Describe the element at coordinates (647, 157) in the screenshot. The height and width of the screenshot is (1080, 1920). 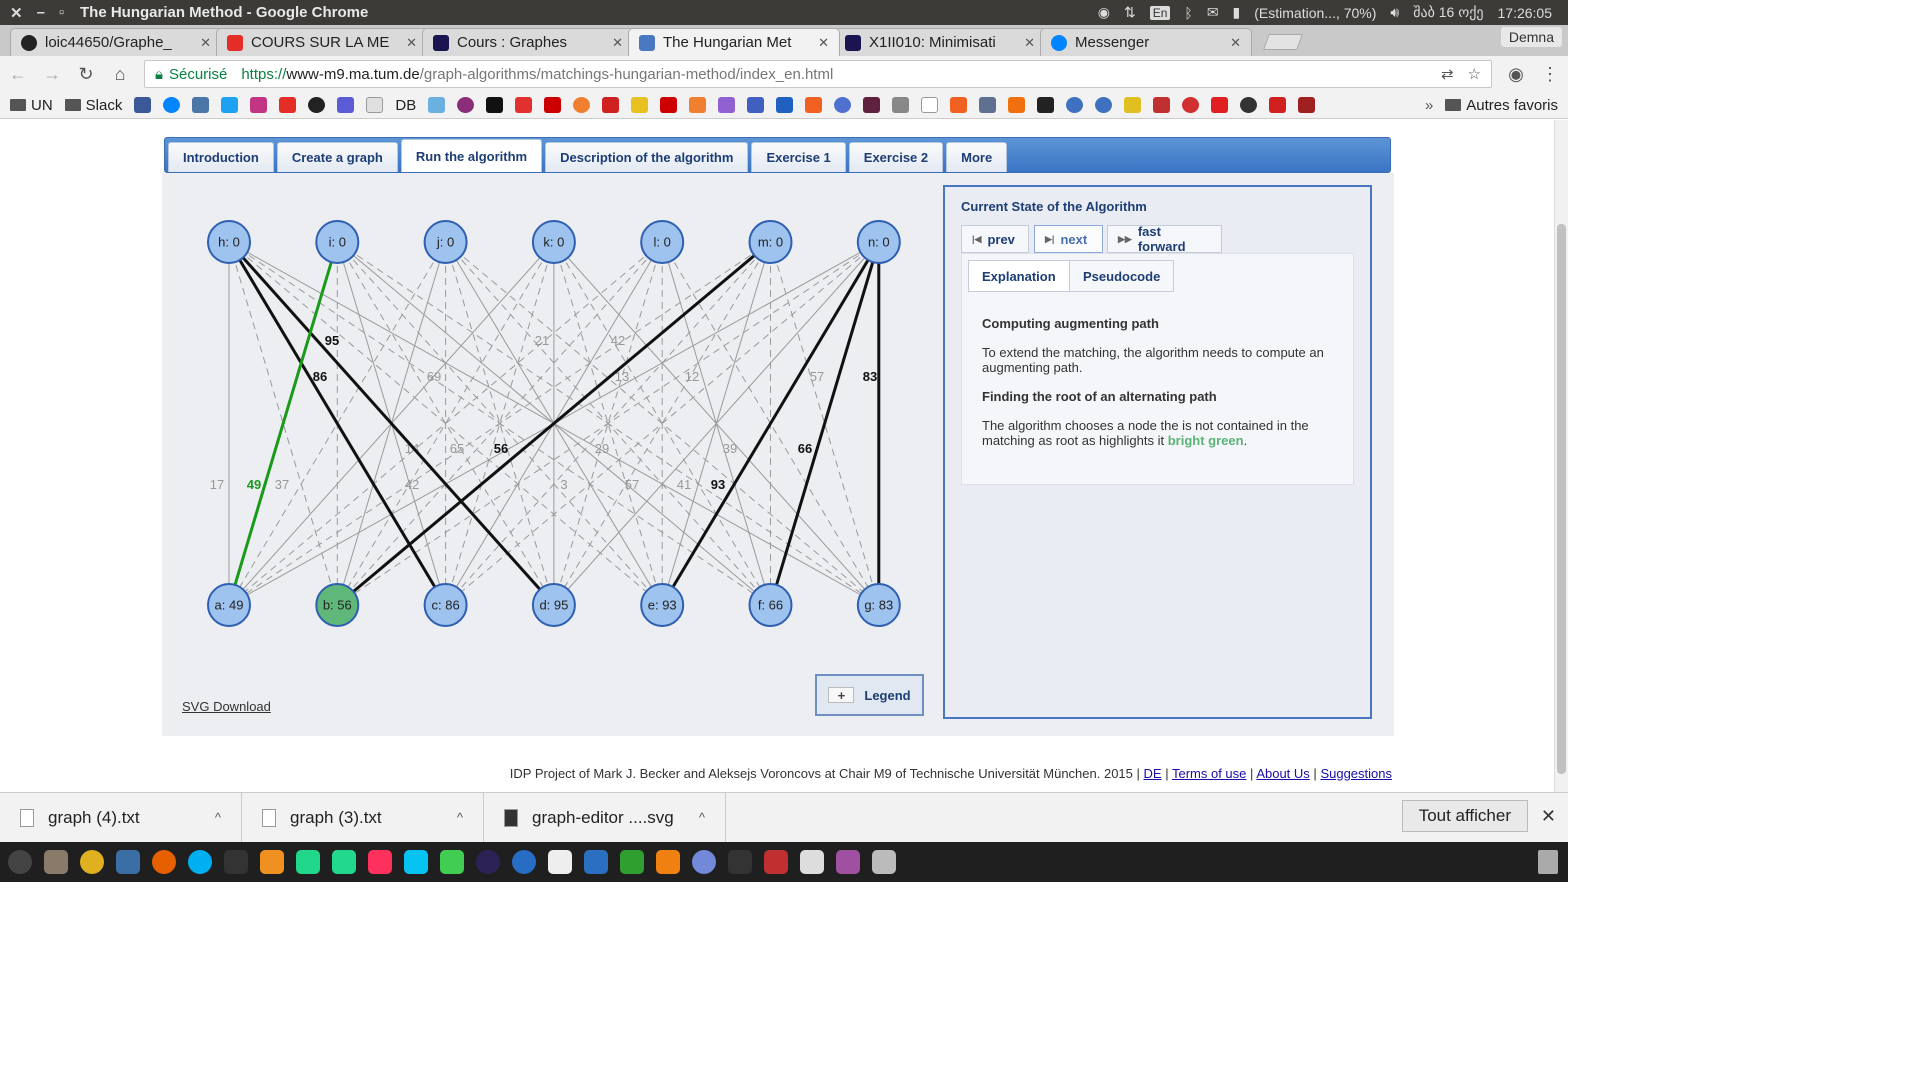
I see `tab-description: Description of the algorithm` at that location.